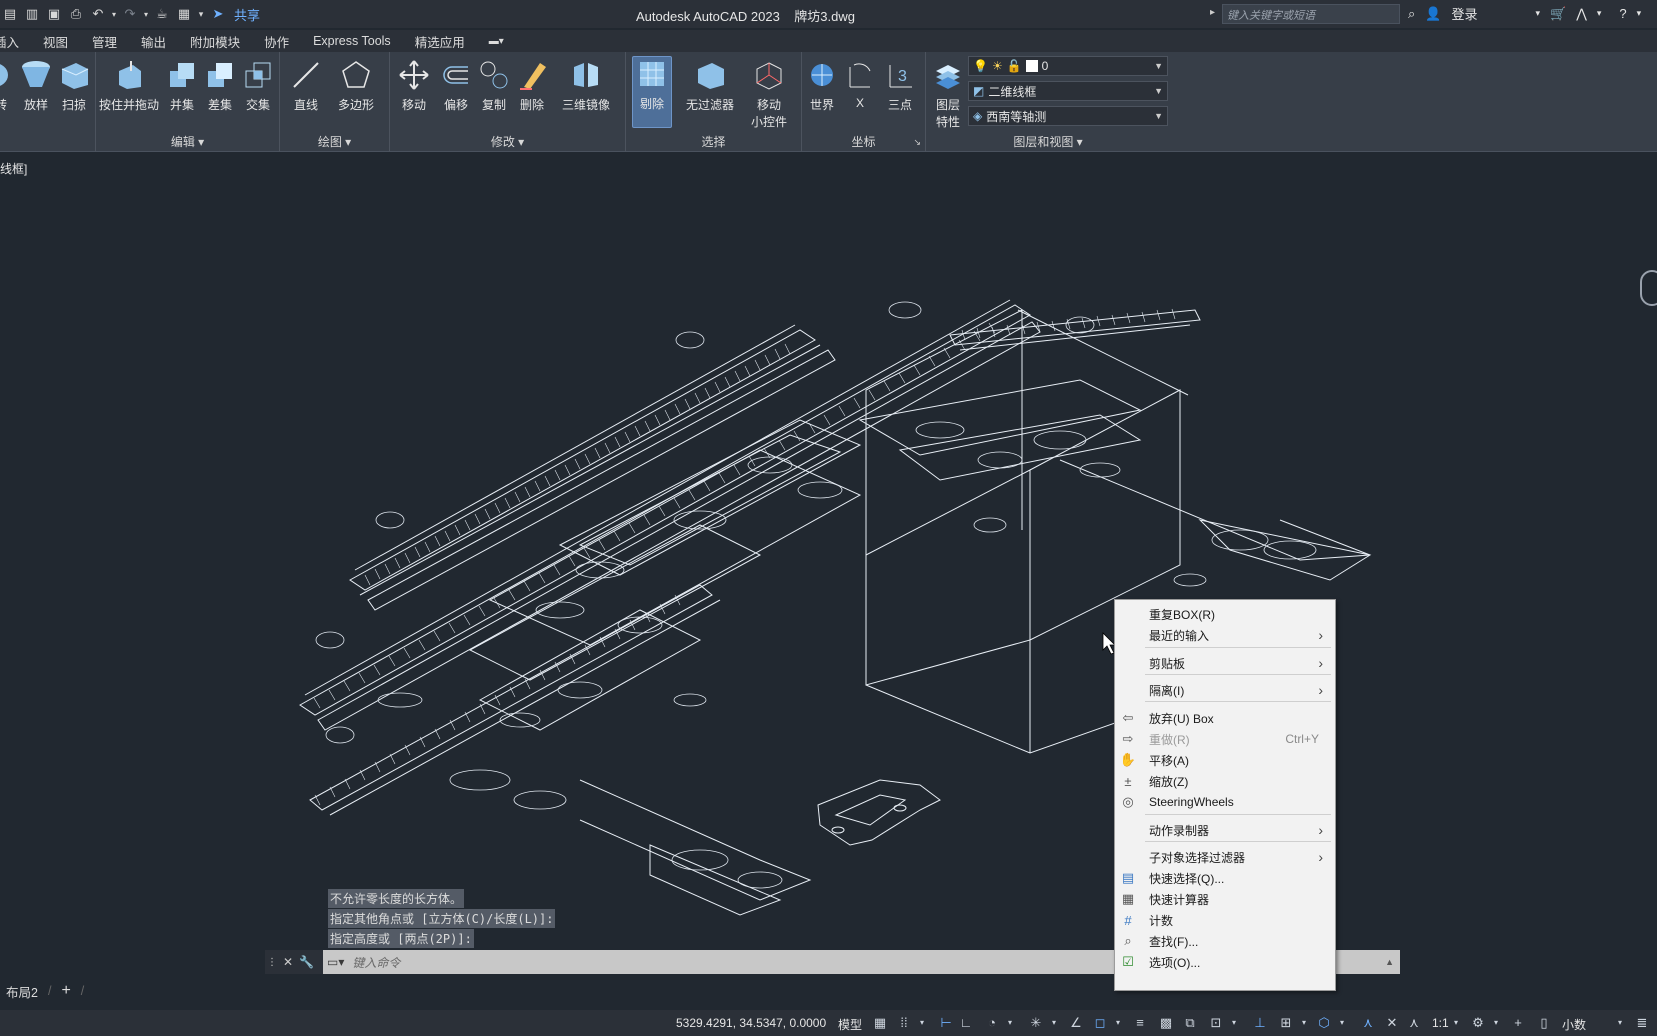 Image resolution: width=1657 pixels, height=1036 pixels. I want to click on object-snap-tracking-icon: ∠, so click(1076, 1023).